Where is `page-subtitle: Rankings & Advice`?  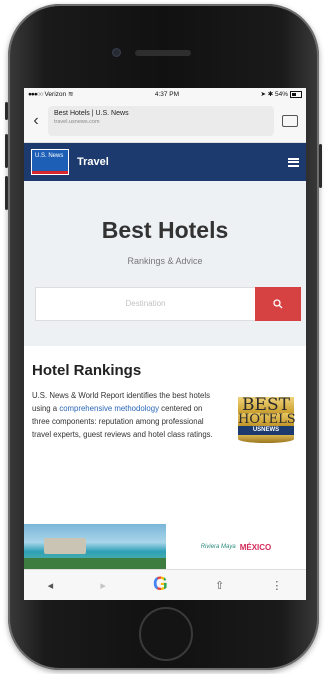 page-subtitle: Rankings & Advice is located at coordinates (165, 261).